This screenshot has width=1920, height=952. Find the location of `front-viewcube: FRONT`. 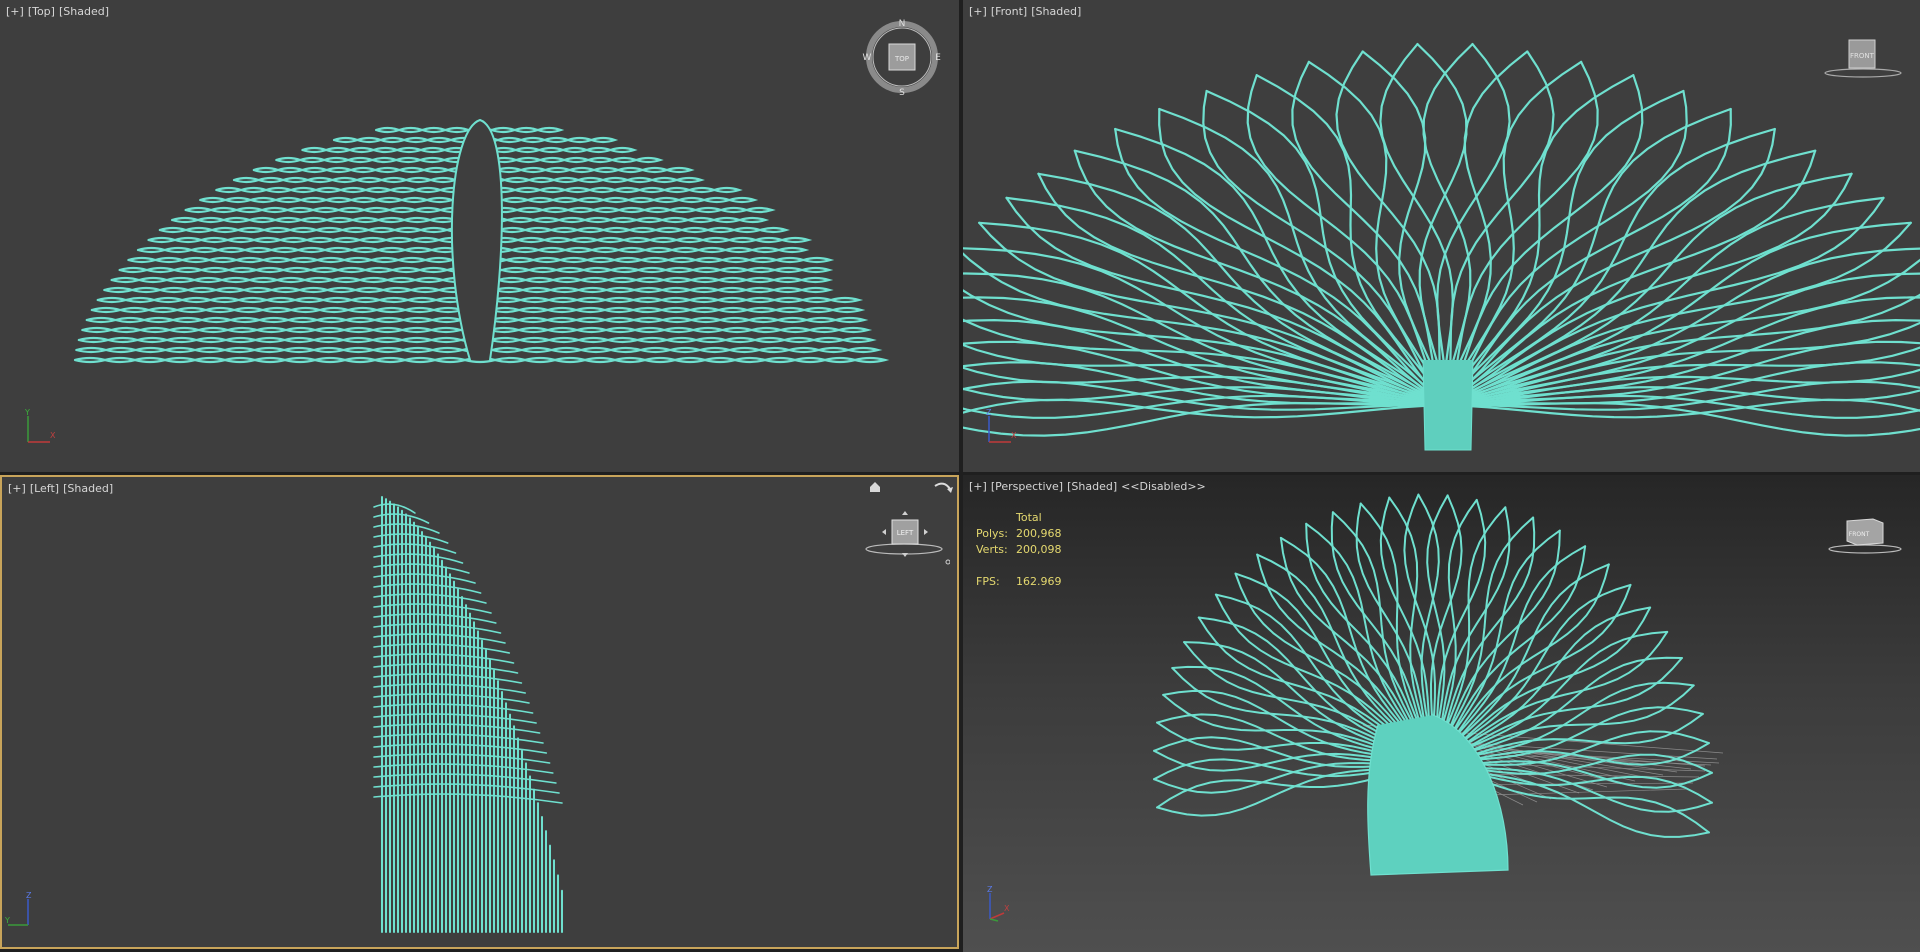

front-viewcube: FRONT is located at coordinates (1863, 59).